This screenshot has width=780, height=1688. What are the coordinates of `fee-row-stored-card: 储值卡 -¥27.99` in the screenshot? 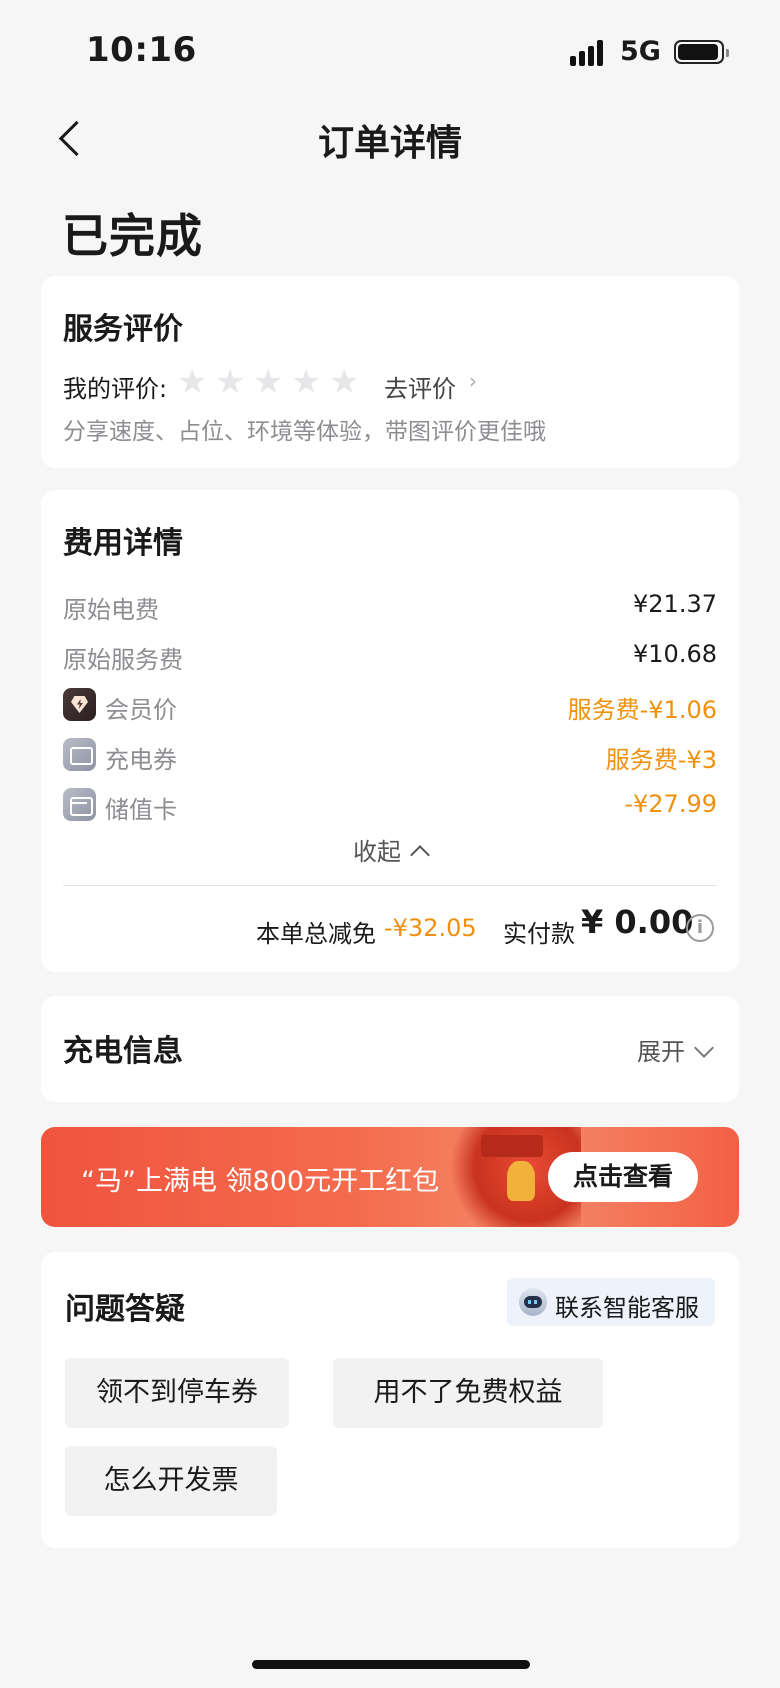 It's located at (390, 806).